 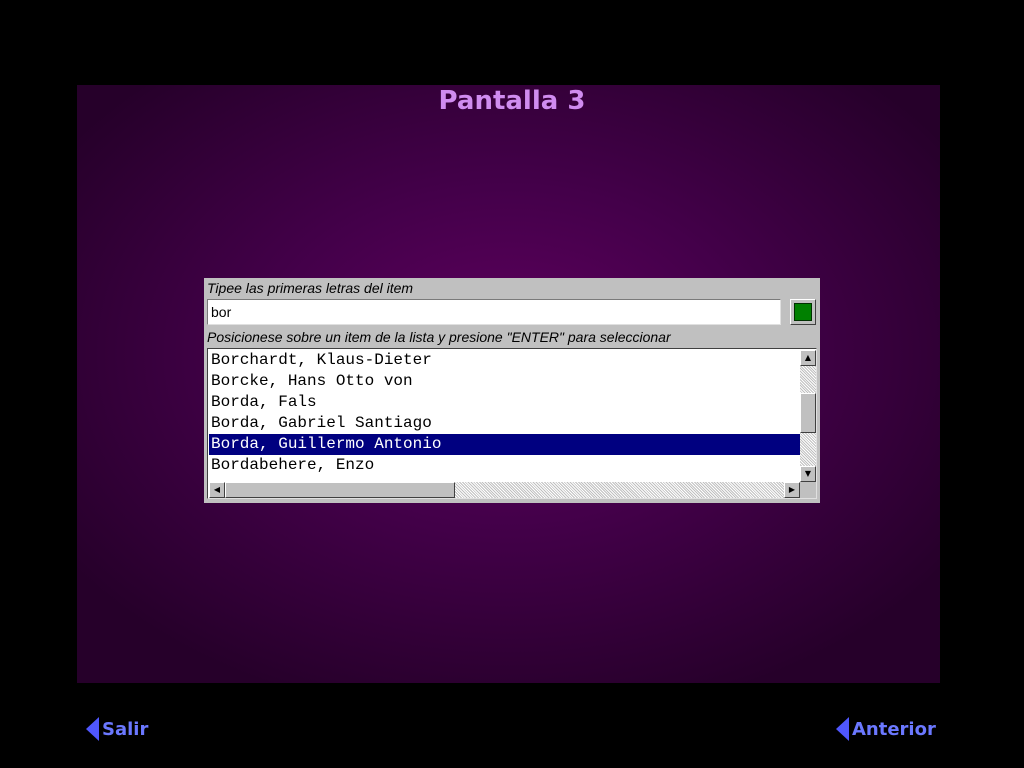 What do you see at coordinates (808, 413) in the screenshot?
I see `vertical-scroll-thumb` at bounding box center [808, 413].